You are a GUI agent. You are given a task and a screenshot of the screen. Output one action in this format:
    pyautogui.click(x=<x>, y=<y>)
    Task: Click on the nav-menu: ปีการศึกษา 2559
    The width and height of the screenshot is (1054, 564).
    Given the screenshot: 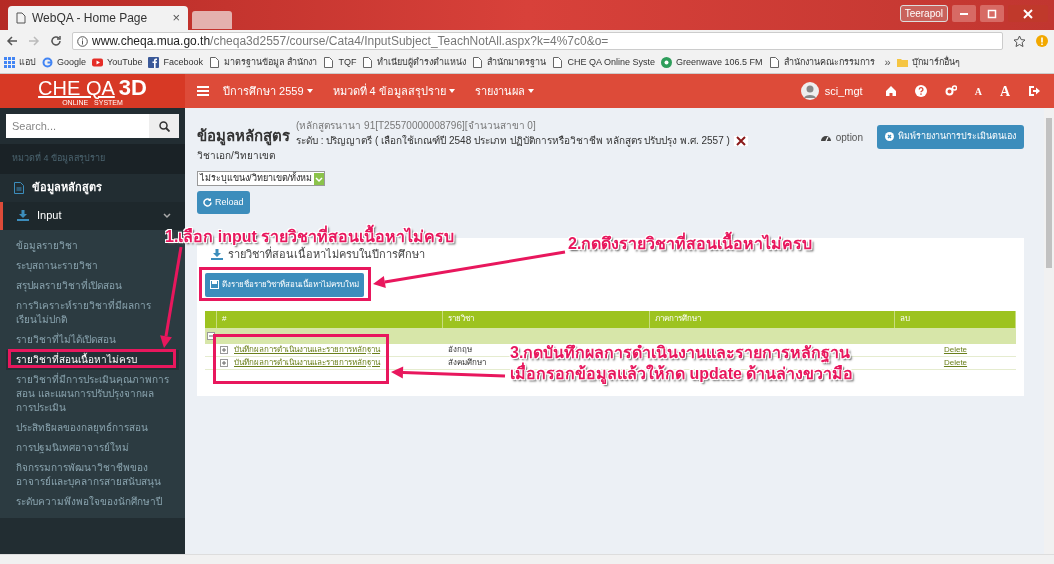 What is the action you would take?
    pyautogui.click(x=268, y=91)
    